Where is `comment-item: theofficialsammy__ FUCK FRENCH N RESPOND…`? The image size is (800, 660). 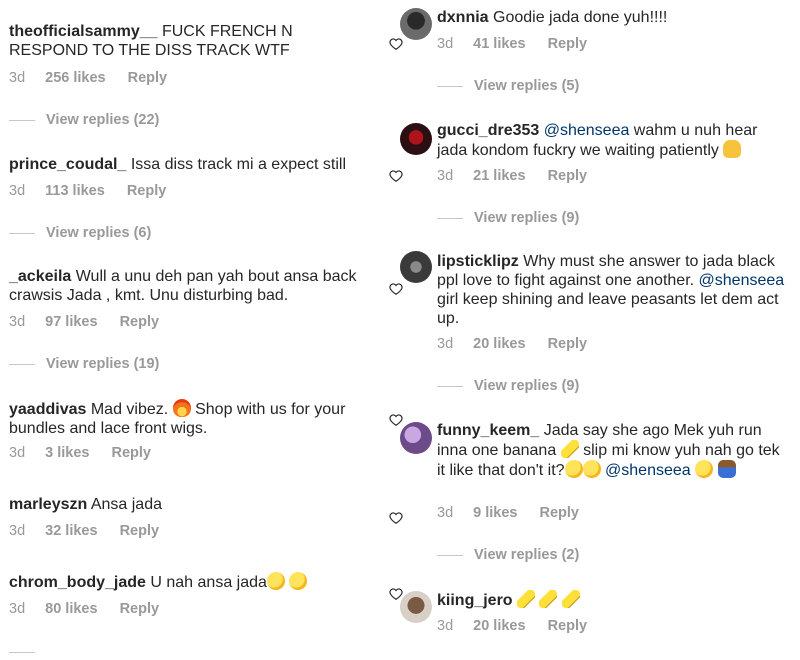 comment-item: theofficialsammy__ FUCK FRENCH N RESPOND… is located at coordinates (189, 41).